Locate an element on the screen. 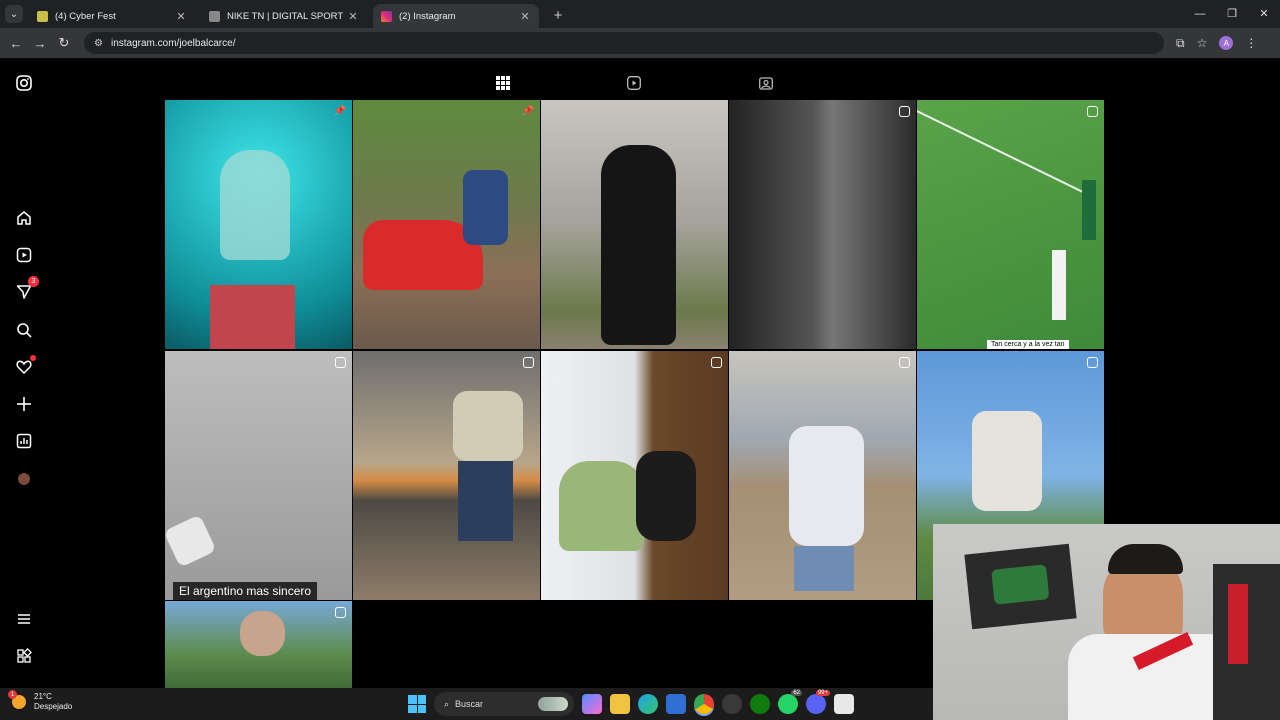 This screenshot has width=1280, height=720. discord-badge: 99+ is located at coordinates (822, 693).